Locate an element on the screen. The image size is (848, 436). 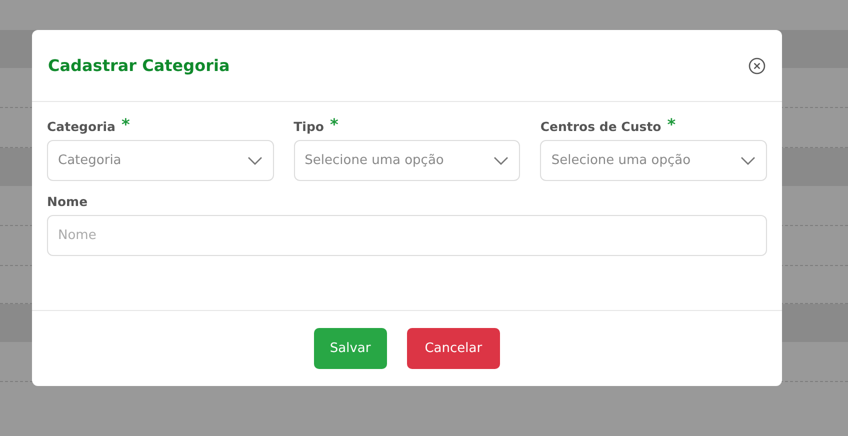
field-label: Centros de Custo is located at coordinates (601, 127).